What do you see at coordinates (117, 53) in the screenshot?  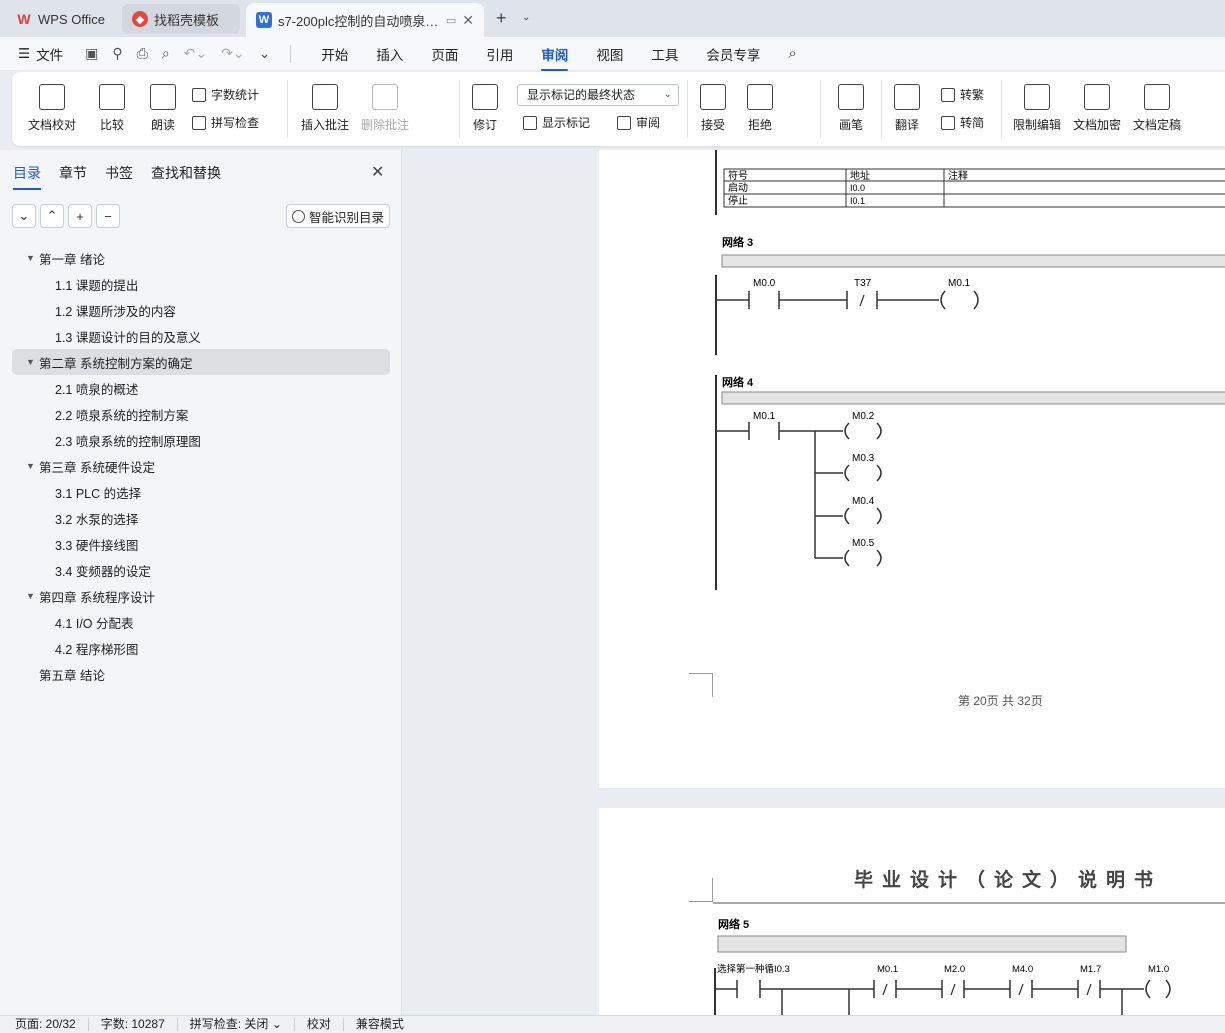 I see `share-icon: ⚲` at bounding box center [117, 53].